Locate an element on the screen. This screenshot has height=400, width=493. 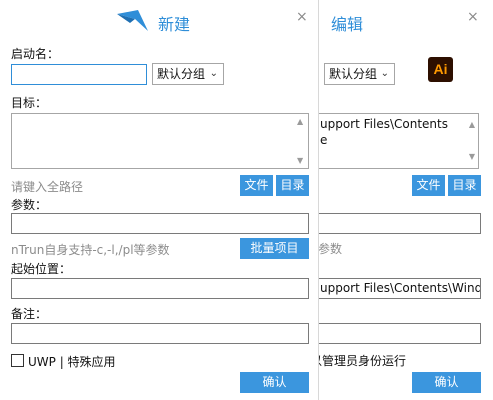
target-label: 目标： is located at coordinates (29, 103).